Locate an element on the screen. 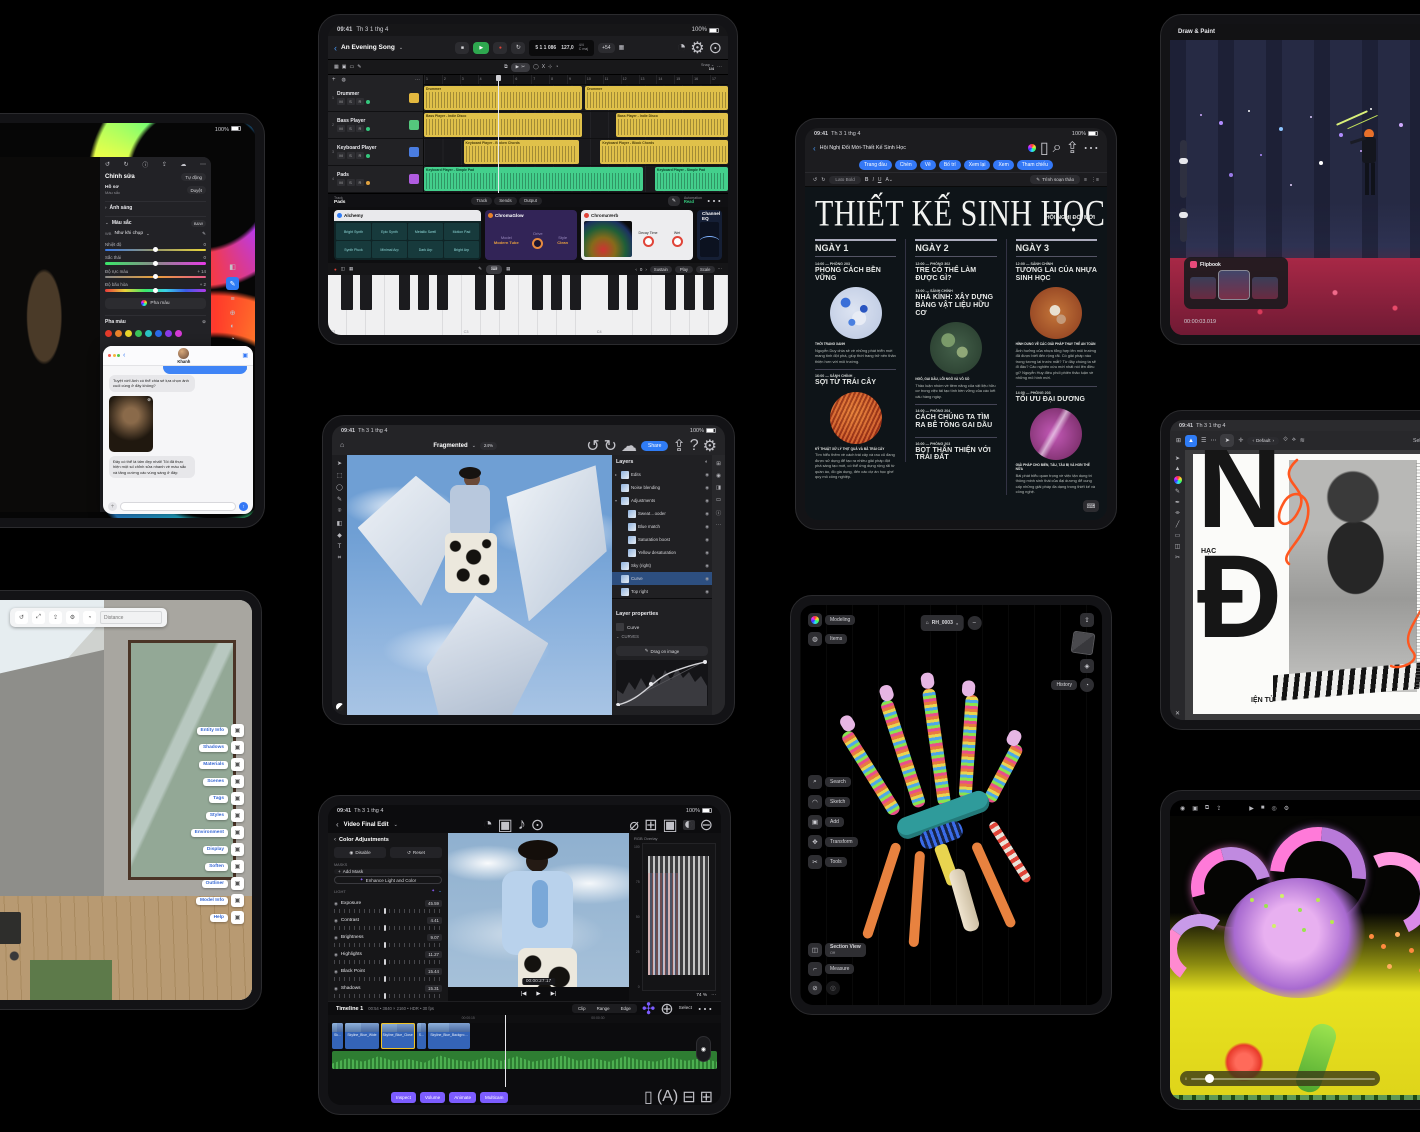 The width and height of the screenshot is (1420, 1132). color-icon: ◐ is located at coordinates (688, 824).